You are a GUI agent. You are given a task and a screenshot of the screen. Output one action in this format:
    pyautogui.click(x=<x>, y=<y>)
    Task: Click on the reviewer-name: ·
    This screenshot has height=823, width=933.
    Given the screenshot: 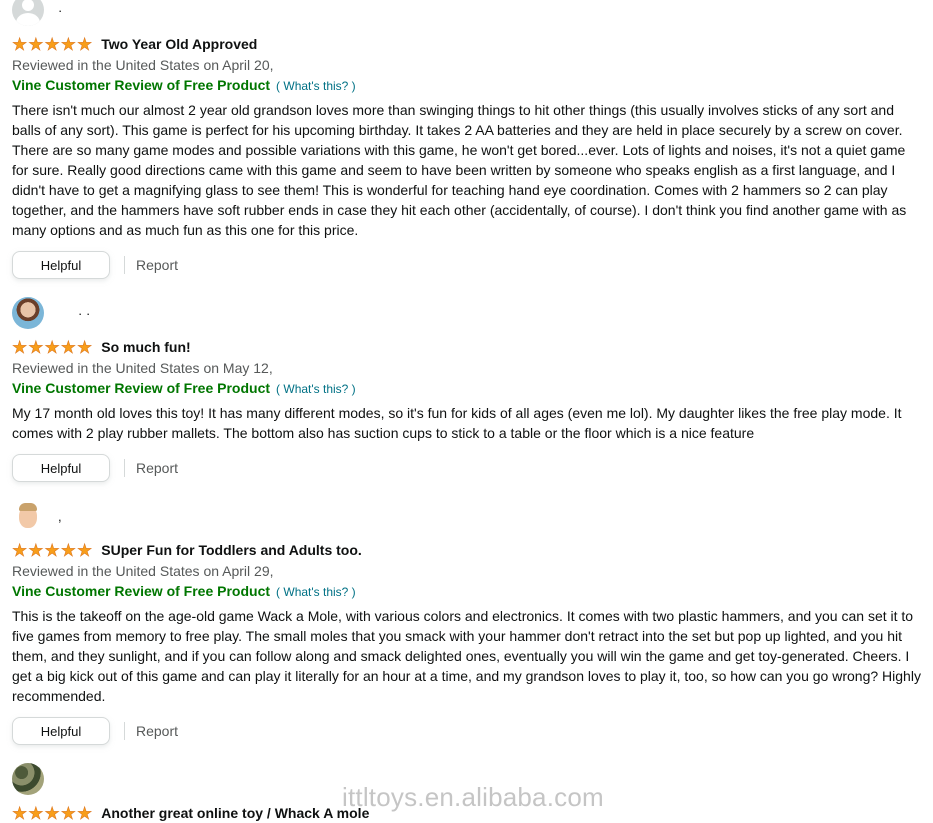 What is the action you would take?
    pyautogui.click(x=60, y=10)
    